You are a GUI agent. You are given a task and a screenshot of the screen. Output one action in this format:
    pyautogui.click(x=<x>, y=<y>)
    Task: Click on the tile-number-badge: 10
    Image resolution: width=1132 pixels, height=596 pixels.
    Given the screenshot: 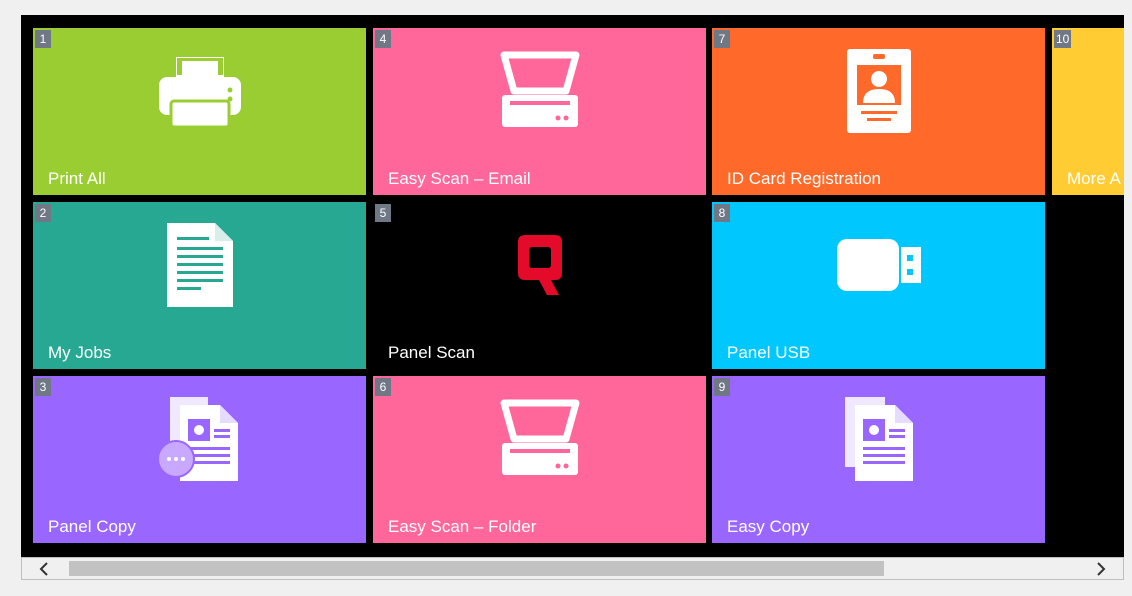 What is the action you would take?
    pyautogui.click(x=1063, y=39)
    